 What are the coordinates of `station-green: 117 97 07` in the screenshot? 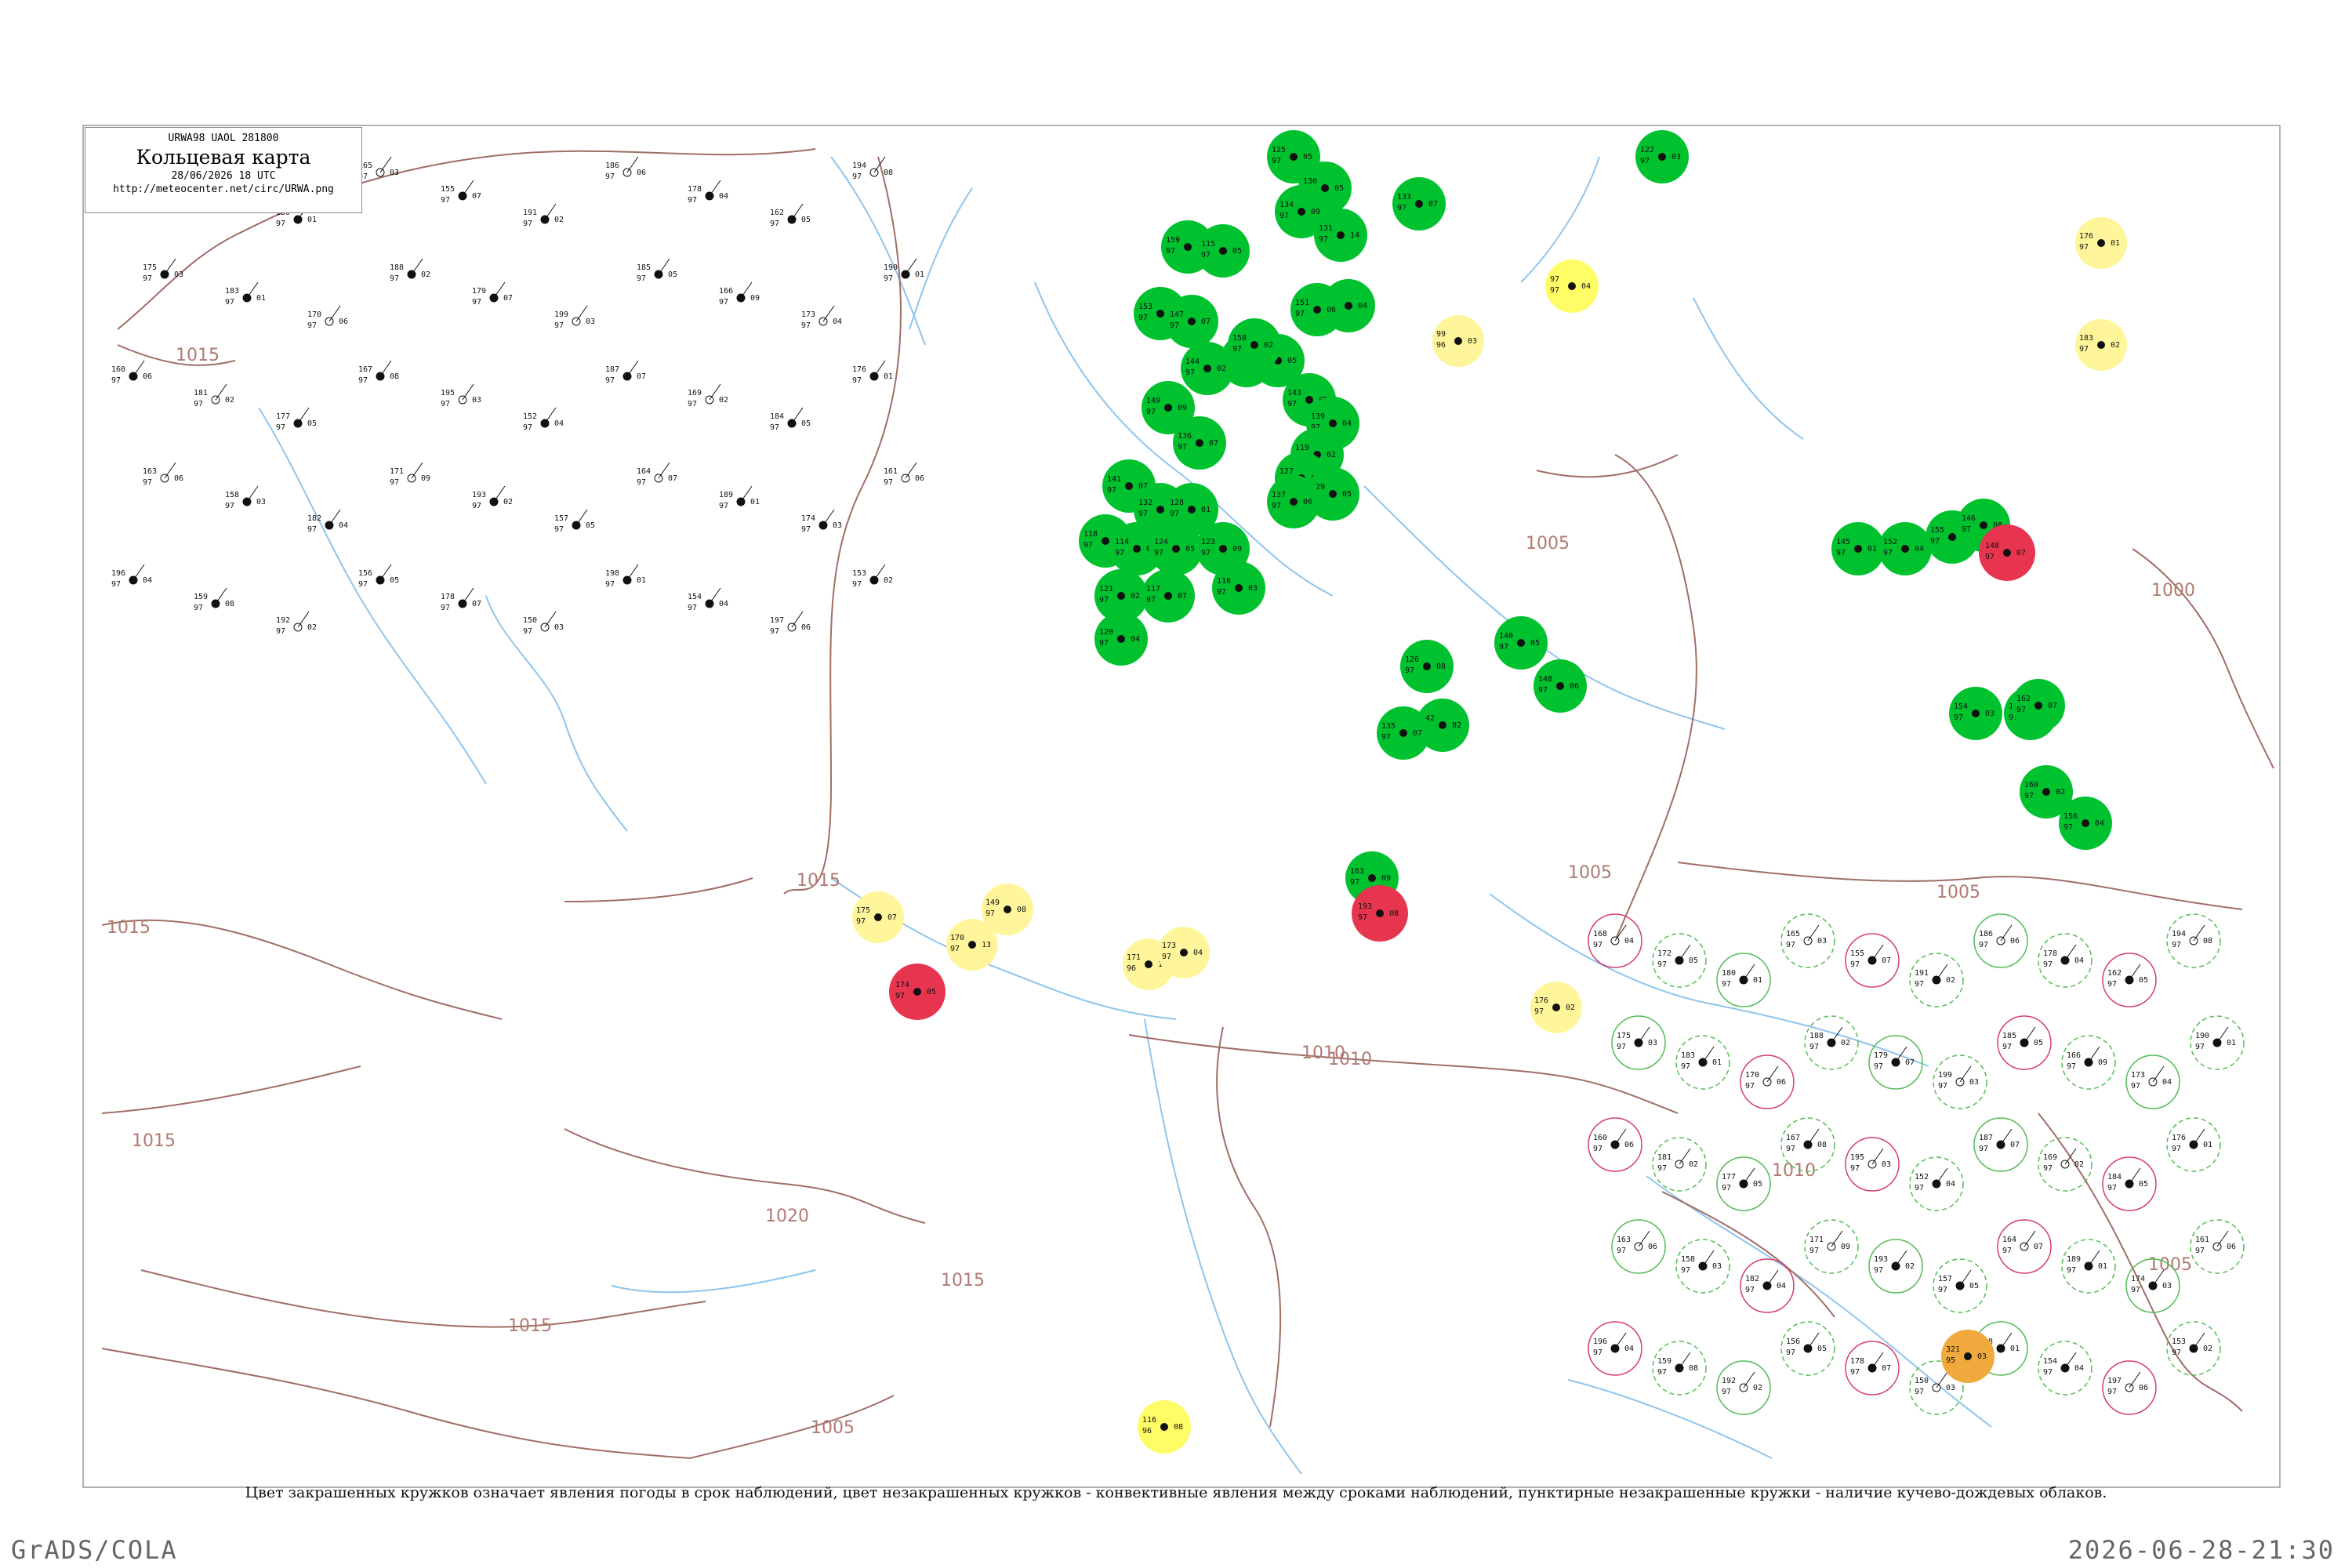 It's located at (1168, 595).